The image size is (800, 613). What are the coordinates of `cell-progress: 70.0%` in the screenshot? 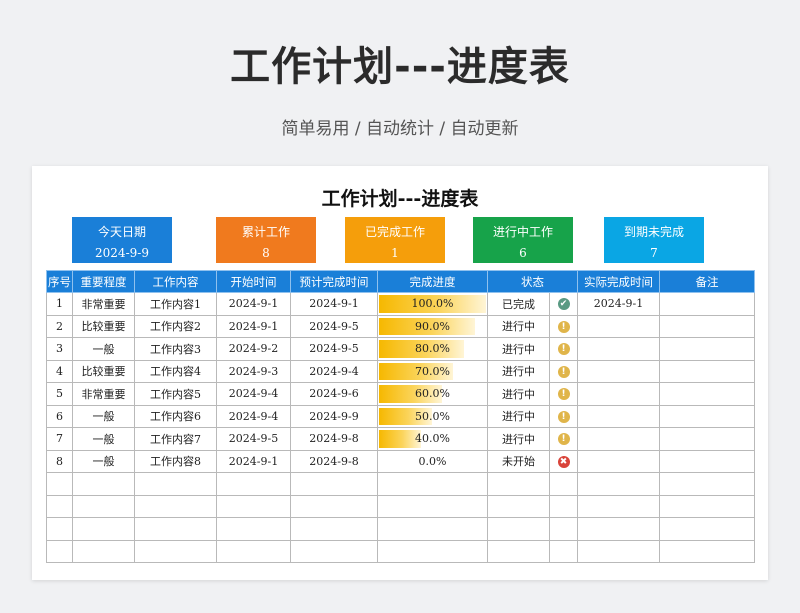 It's located at (432, 371).